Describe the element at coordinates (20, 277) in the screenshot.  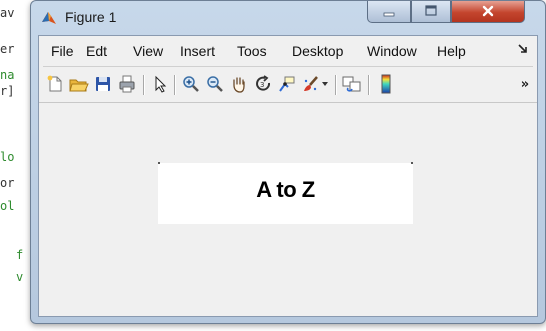
I see `code-line: v` at that location.